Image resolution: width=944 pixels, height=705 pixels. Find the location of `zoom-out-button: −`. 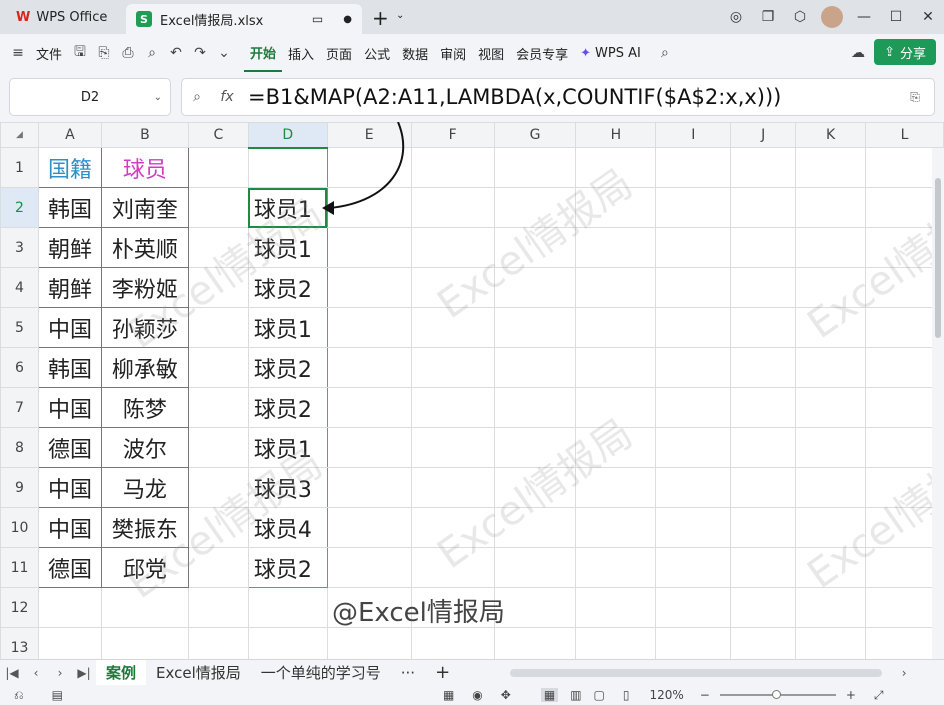

zoom-out-button: − is located at coordinates (705, 695).